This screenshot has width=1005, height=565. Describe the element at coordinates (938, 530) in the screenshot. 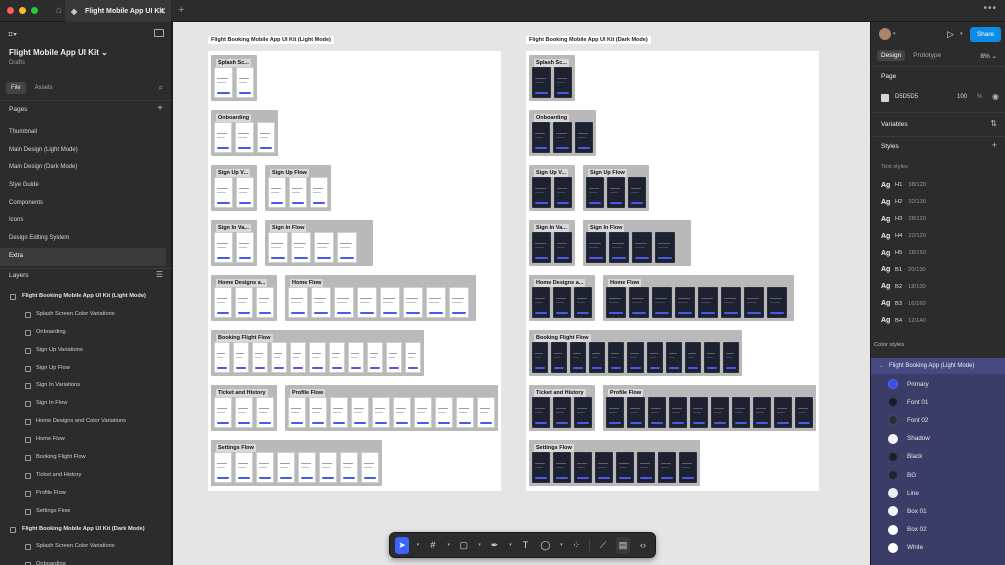

I see `color-style-item: Box 02` at that location.